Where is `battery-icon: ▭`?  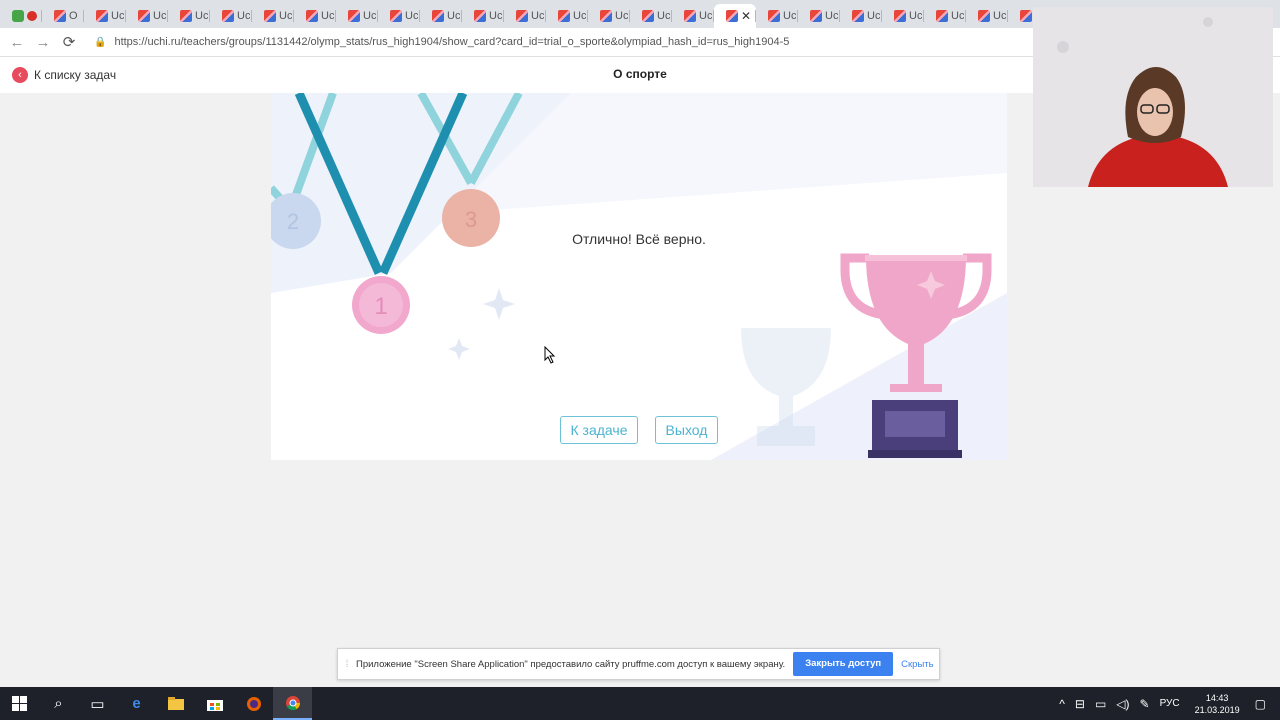 battery-icon: ▭ is located at coordinates (1100, 704).